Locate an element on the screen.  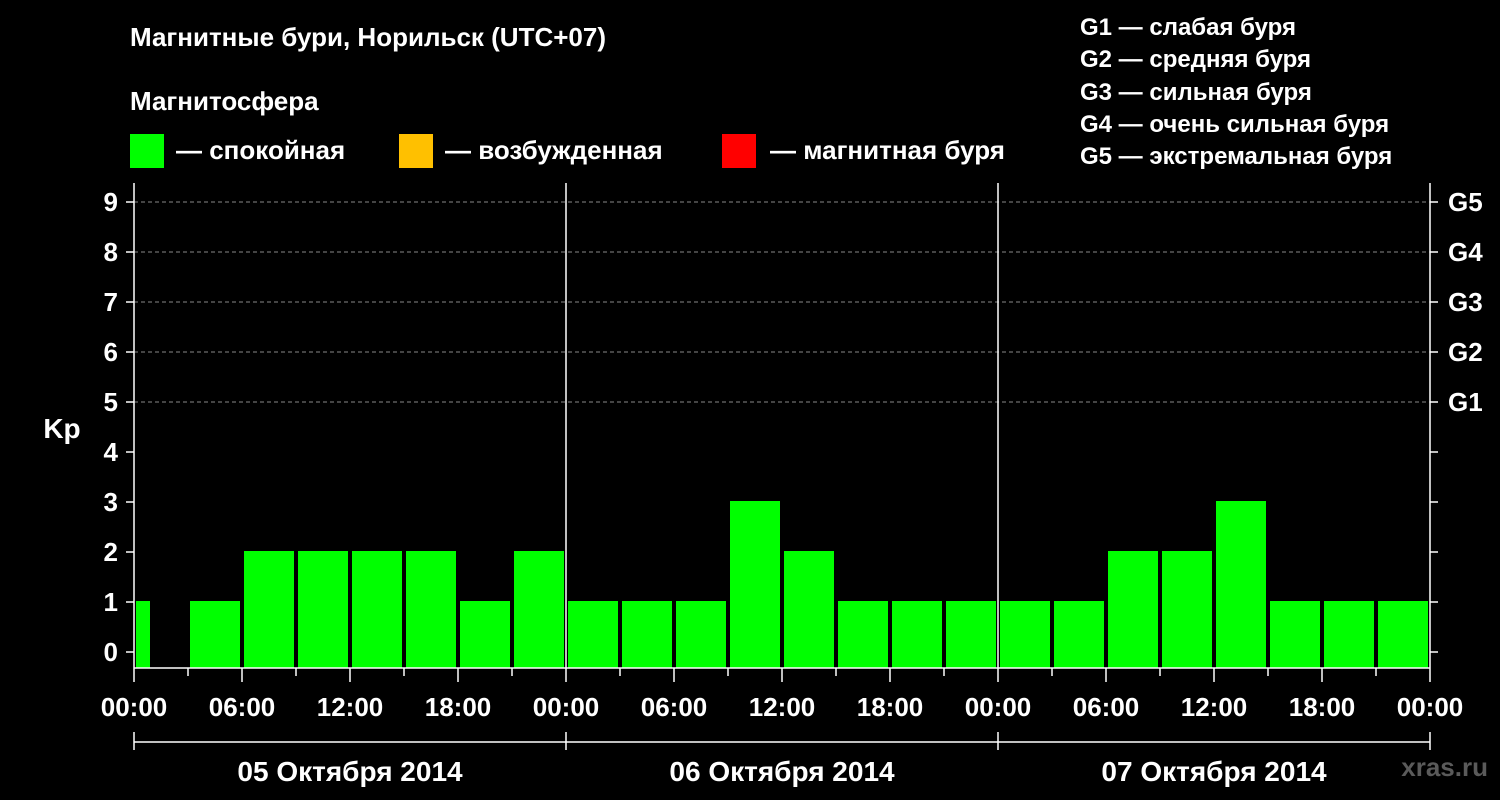
date-label: 07 Октября 2014 is located at coordinates (1214, 771).